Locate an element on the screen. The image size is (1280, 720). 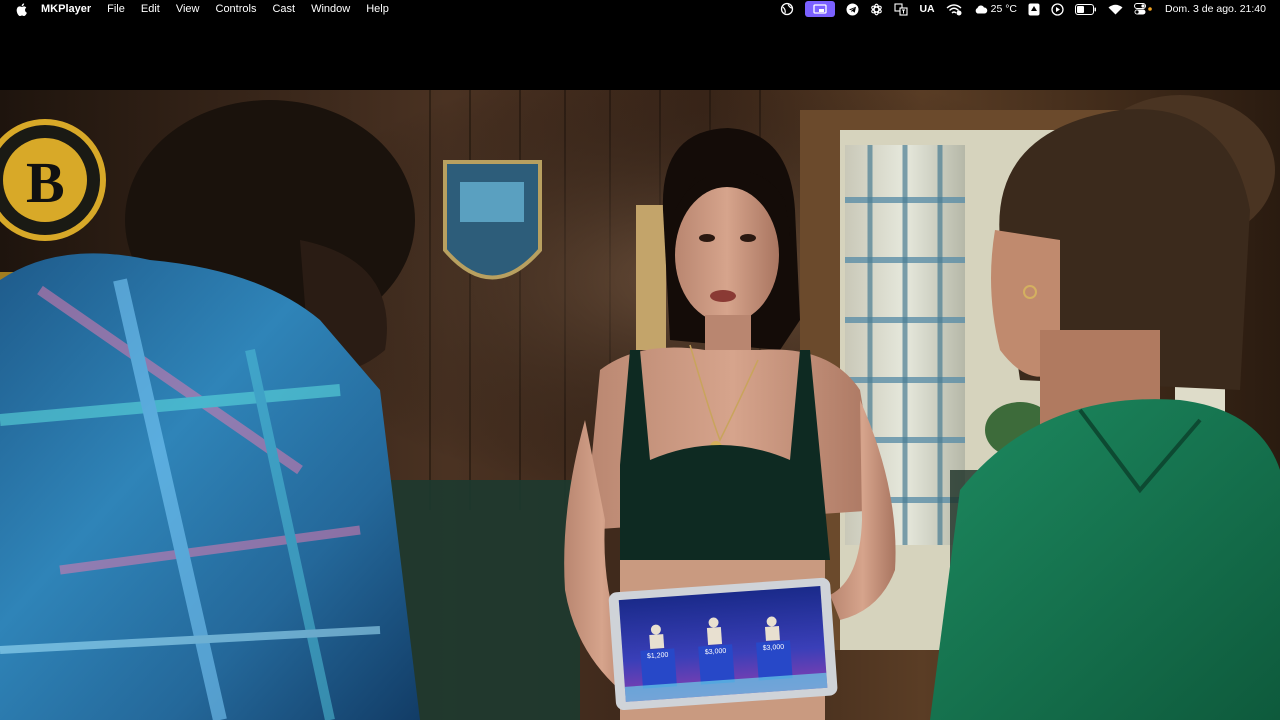
vpn-globe-icon is located at coordinates (787, 9).